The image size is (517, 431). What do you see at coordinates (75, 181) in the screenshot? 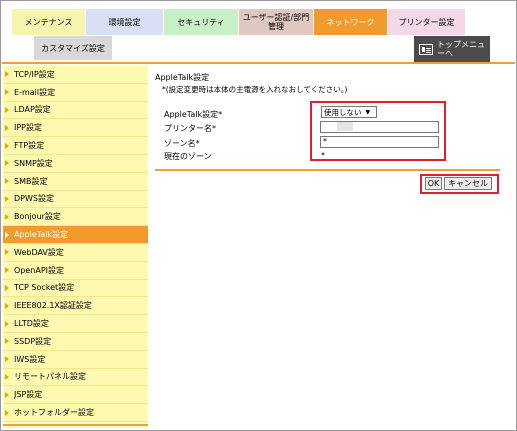
I see `sidebar-item: SMB設定` at bounding box center [75, 181].